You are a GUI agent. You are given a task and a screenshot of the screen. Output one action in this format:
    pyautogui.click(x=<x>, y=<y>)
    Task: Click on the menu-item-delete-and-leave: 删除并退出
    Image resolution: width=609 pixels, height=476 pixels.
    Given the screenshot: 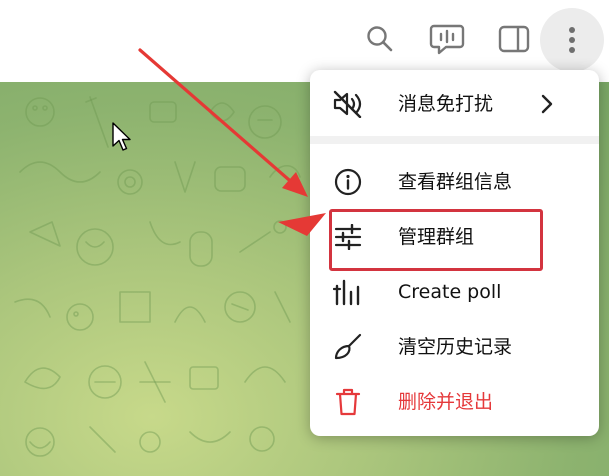 What is the action you would take?
    pyautogui.click(x=454, y=402)
    